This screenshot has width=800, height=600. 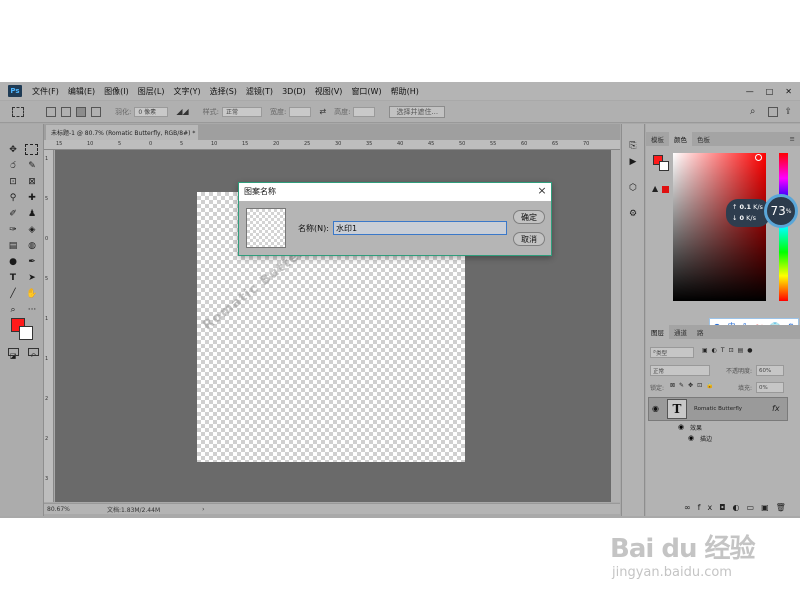 I want to click on gamut-color-icon, so click(x=665, y=189).